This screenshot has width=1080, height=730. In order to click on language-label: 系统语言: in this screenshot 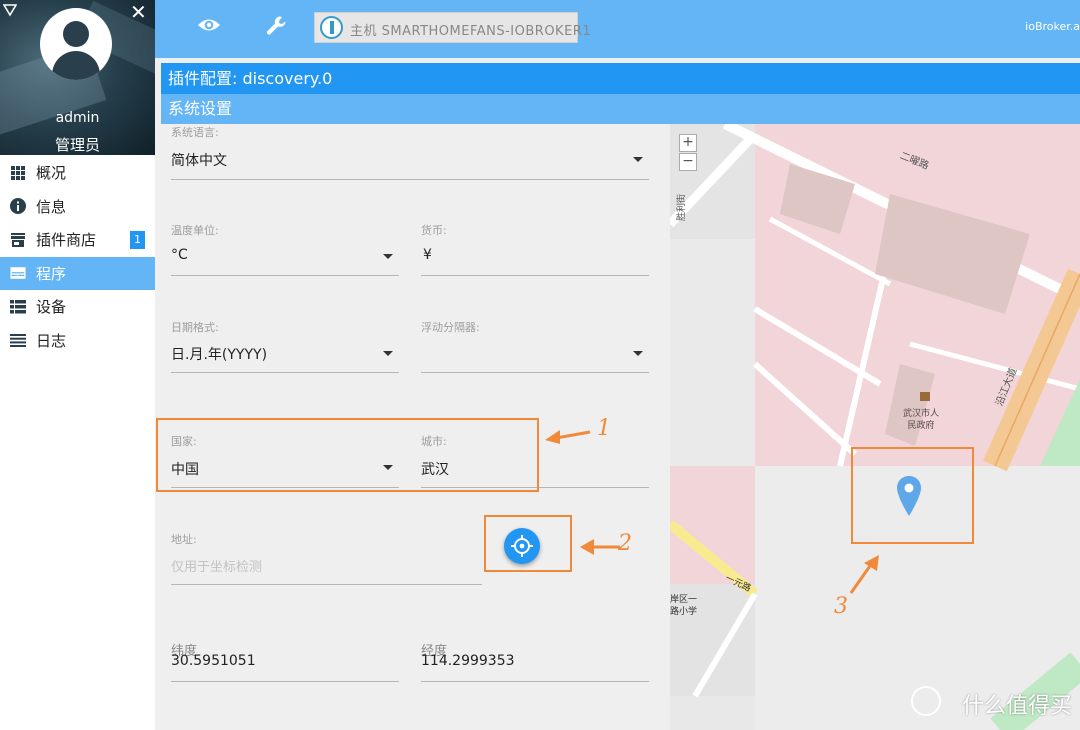, I will do `click(195, 132)`.